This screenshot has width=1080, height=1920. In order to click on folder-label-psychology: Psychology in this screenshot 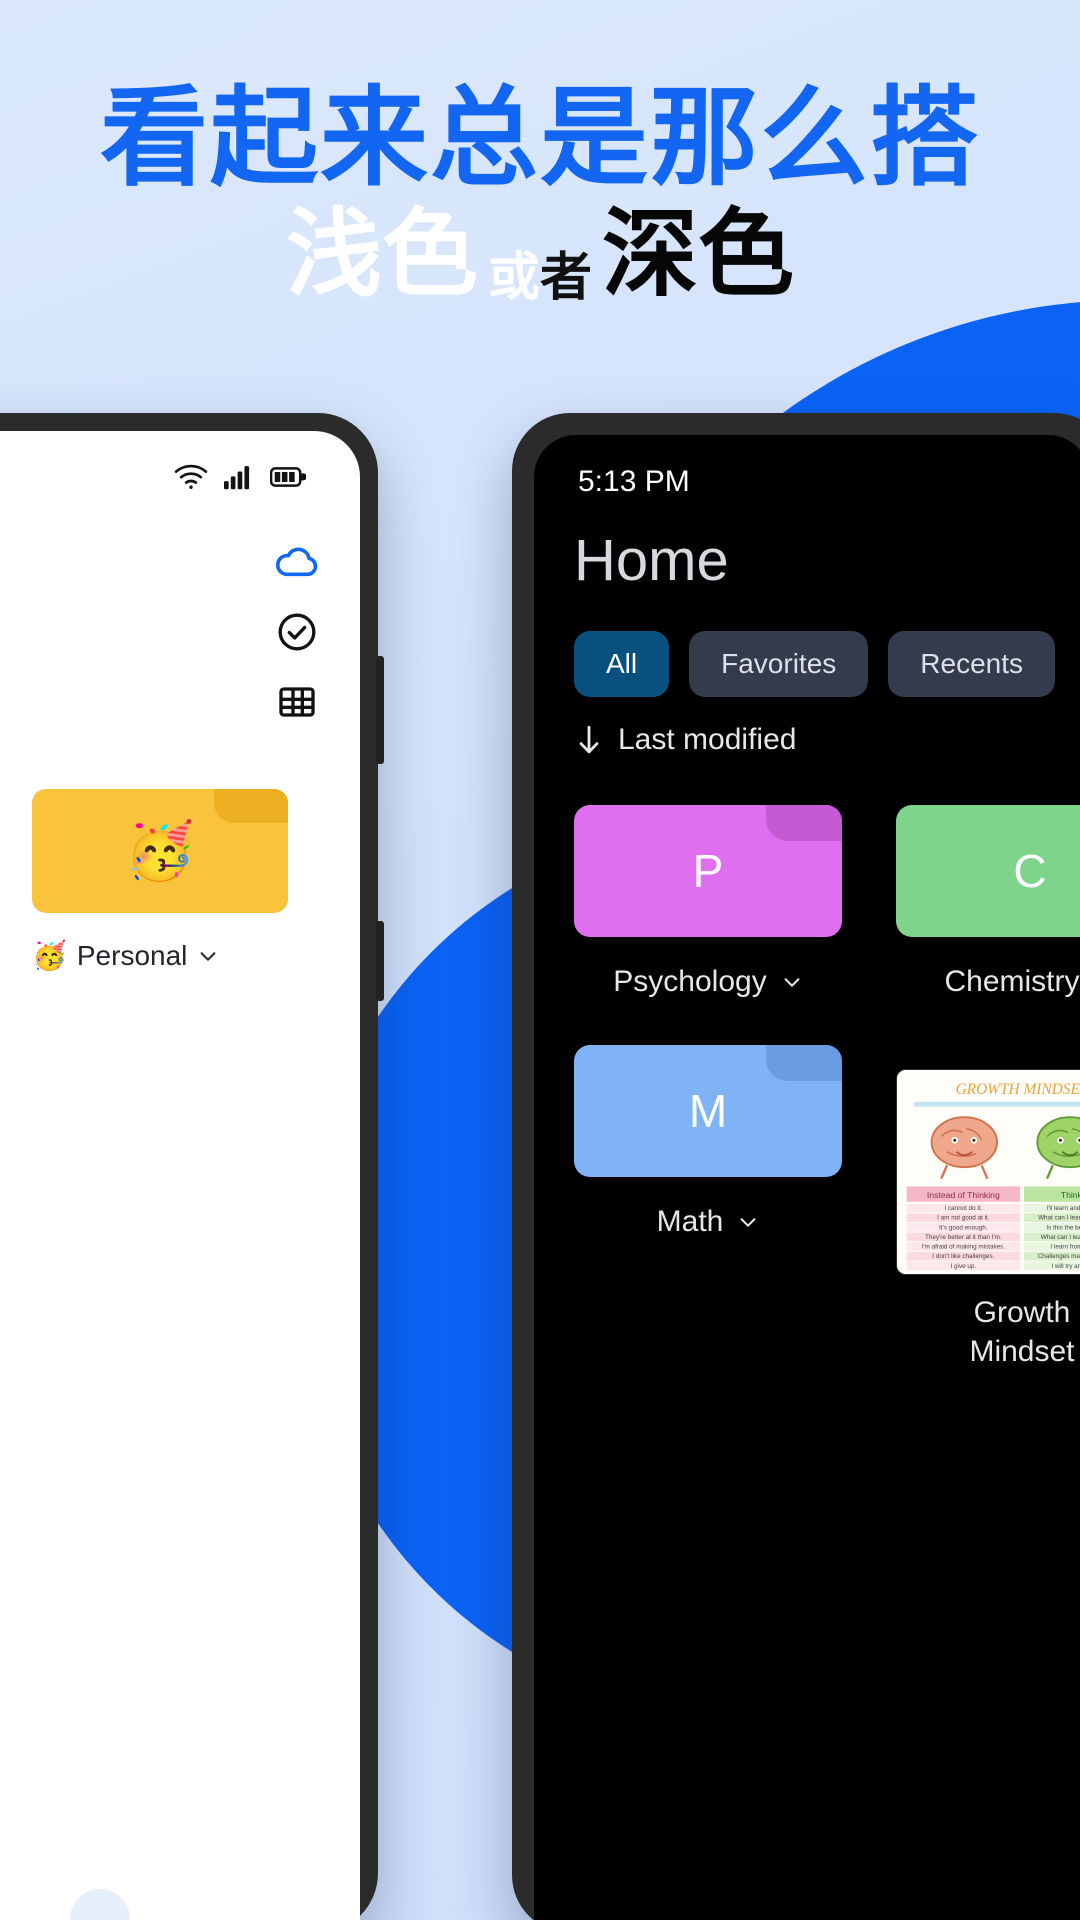, I will do `click(690, 981)`.